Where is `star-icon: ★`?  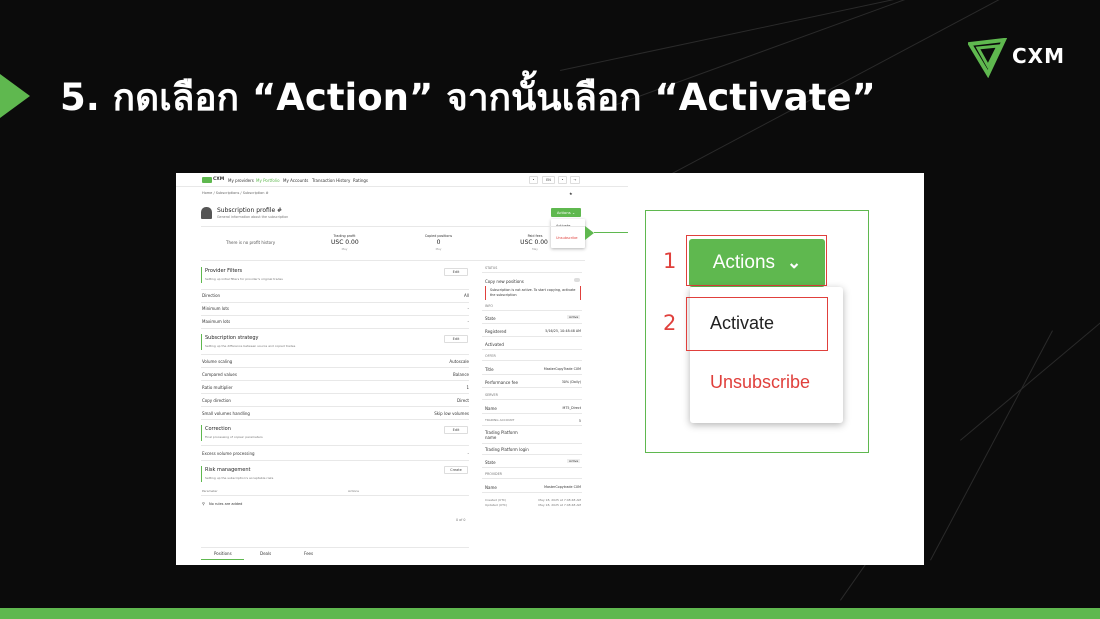
star-icon: ★ is located at coordinates (571, 193).